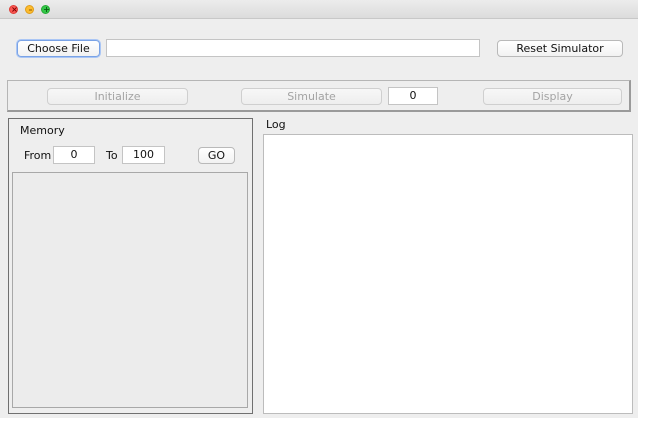 This screenshot has height=423, width=645. Describe the element at coordinates (58, 48) in the screenshot. I see `choose-file-button: Choose File` at that location.